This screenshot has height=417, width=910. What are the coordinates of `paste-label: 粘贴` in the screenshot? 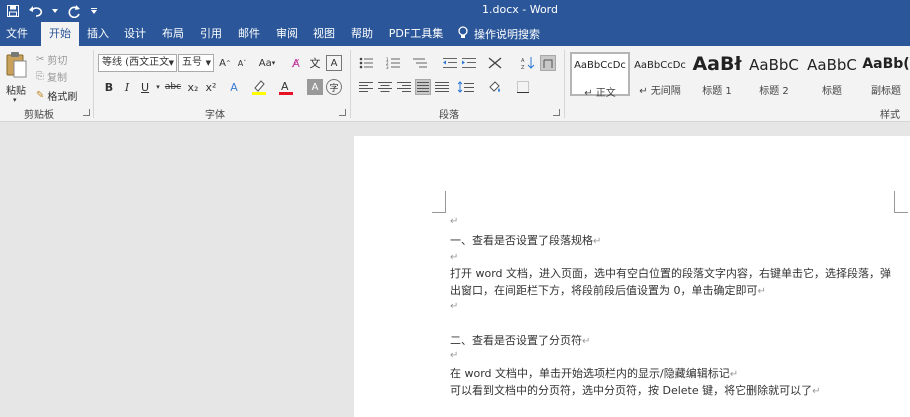 It's located at (16, 91).